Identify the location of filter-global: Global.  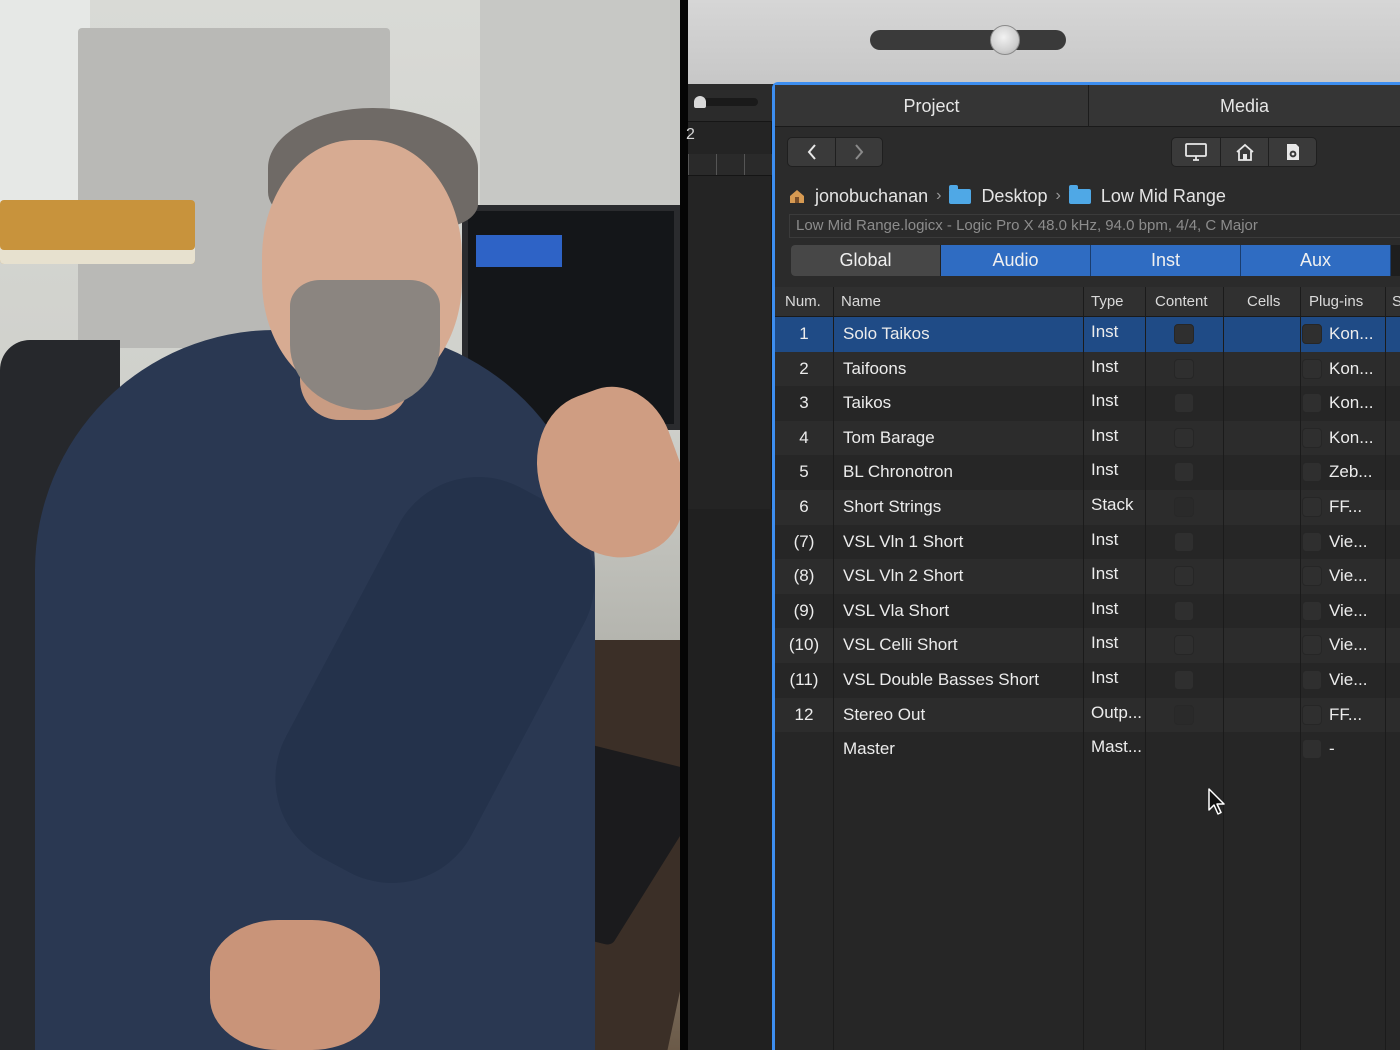
(866, 260).